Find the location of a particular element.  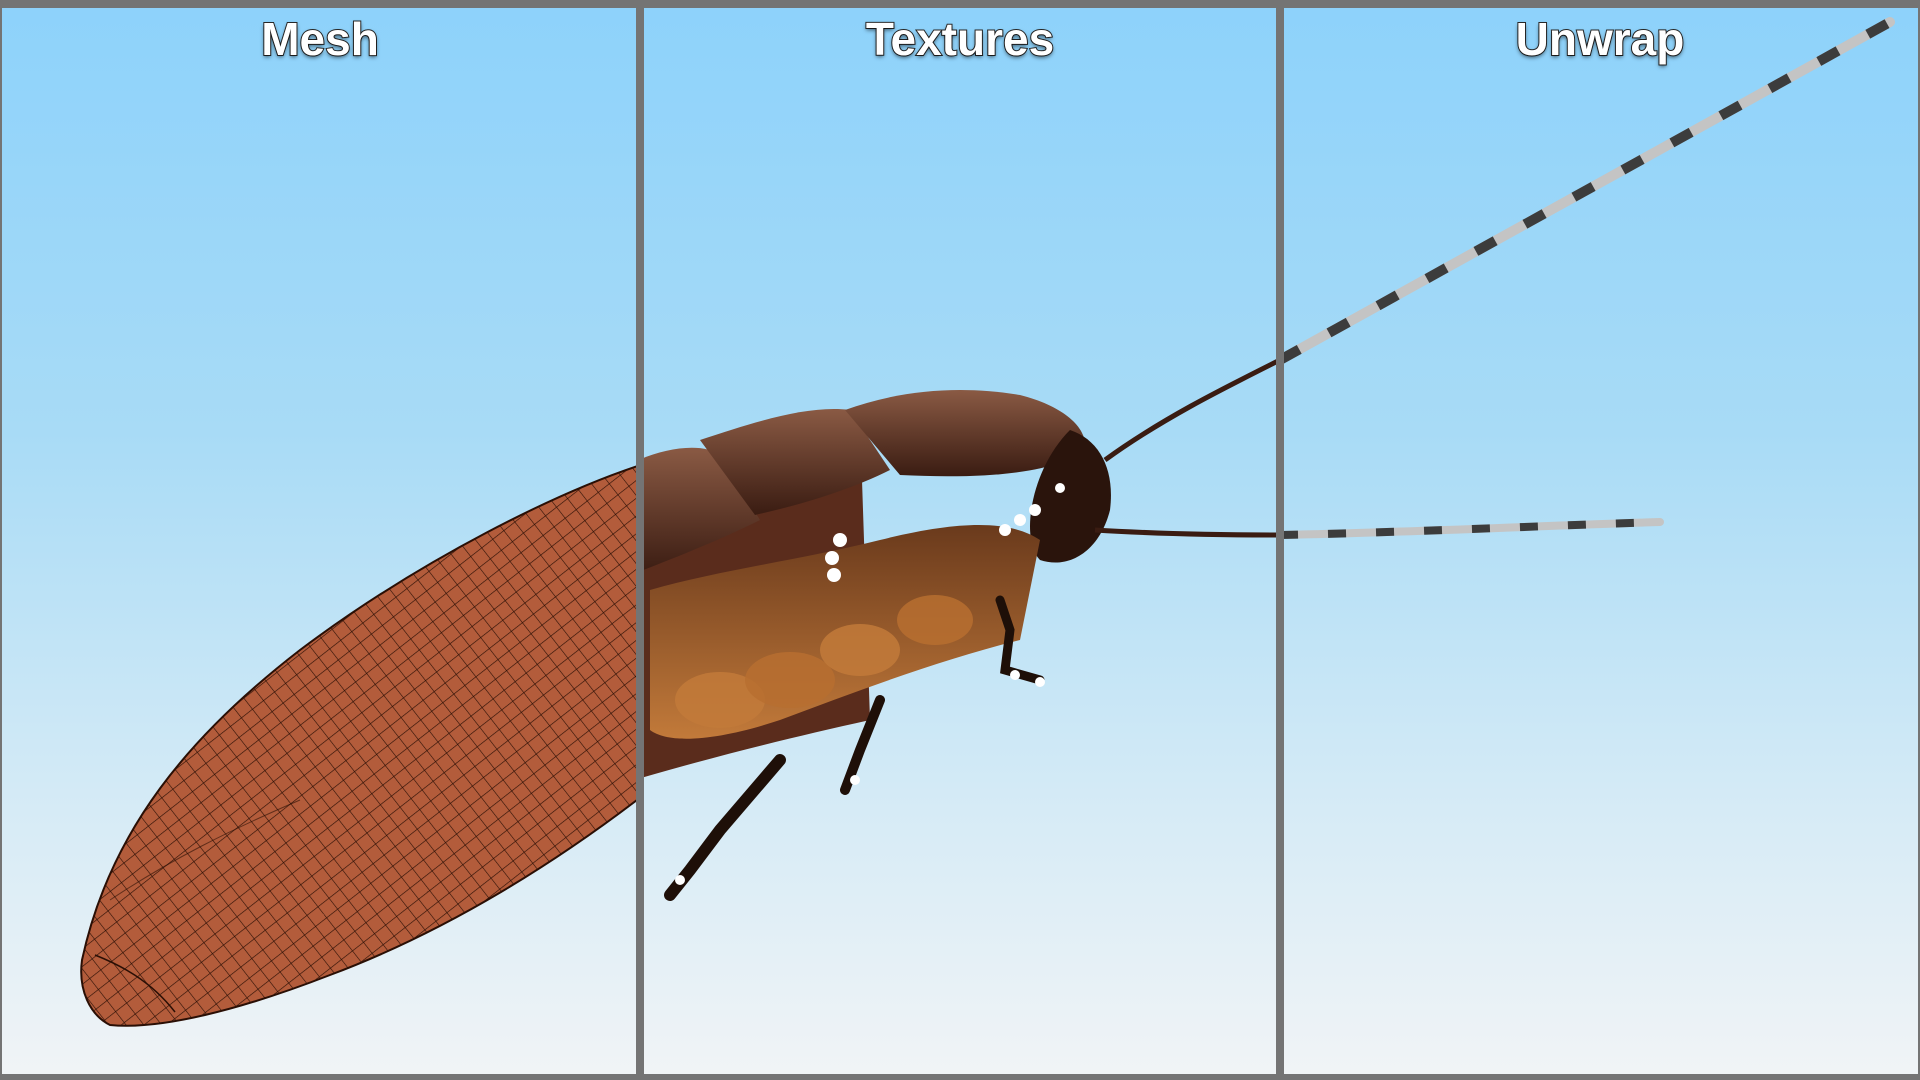

panel-label-mesh: Mesh is located at coordinates (320, 39).